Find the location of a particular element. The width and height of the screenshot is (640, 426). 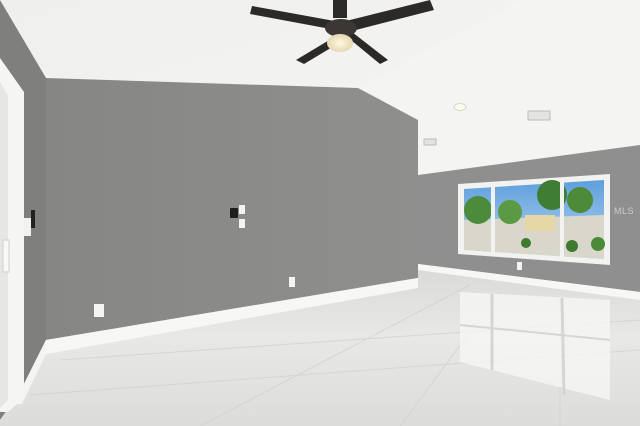

thermostat is located at coordinates (234, 213).